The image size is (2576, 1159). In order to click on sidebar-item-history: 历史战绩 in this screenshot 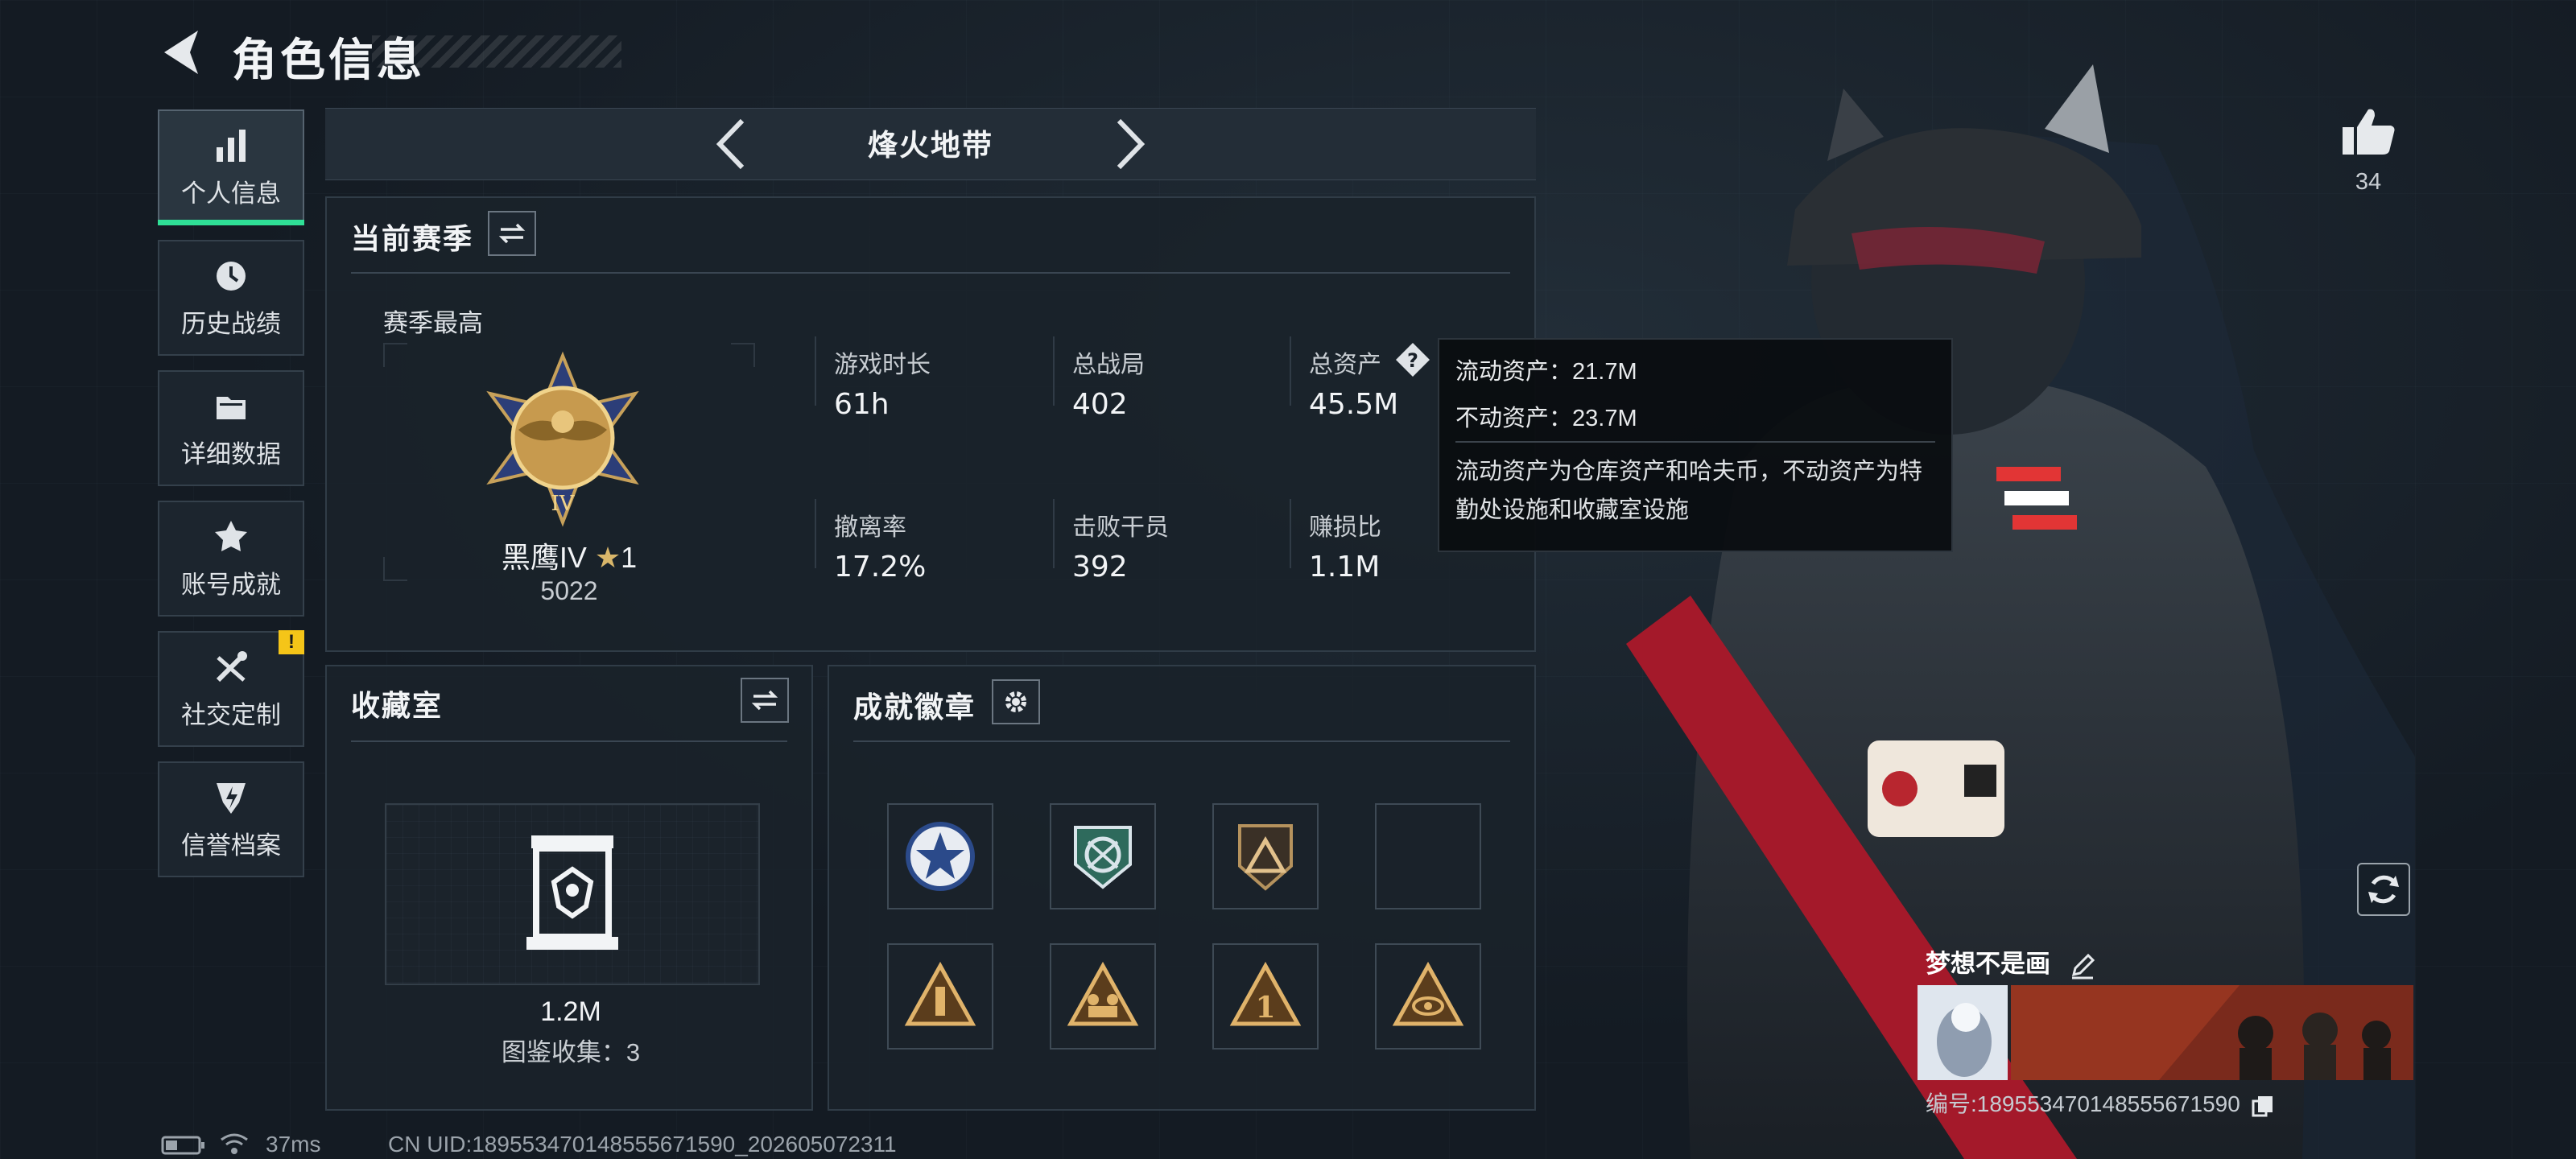, I will do `click(231, 298)`.